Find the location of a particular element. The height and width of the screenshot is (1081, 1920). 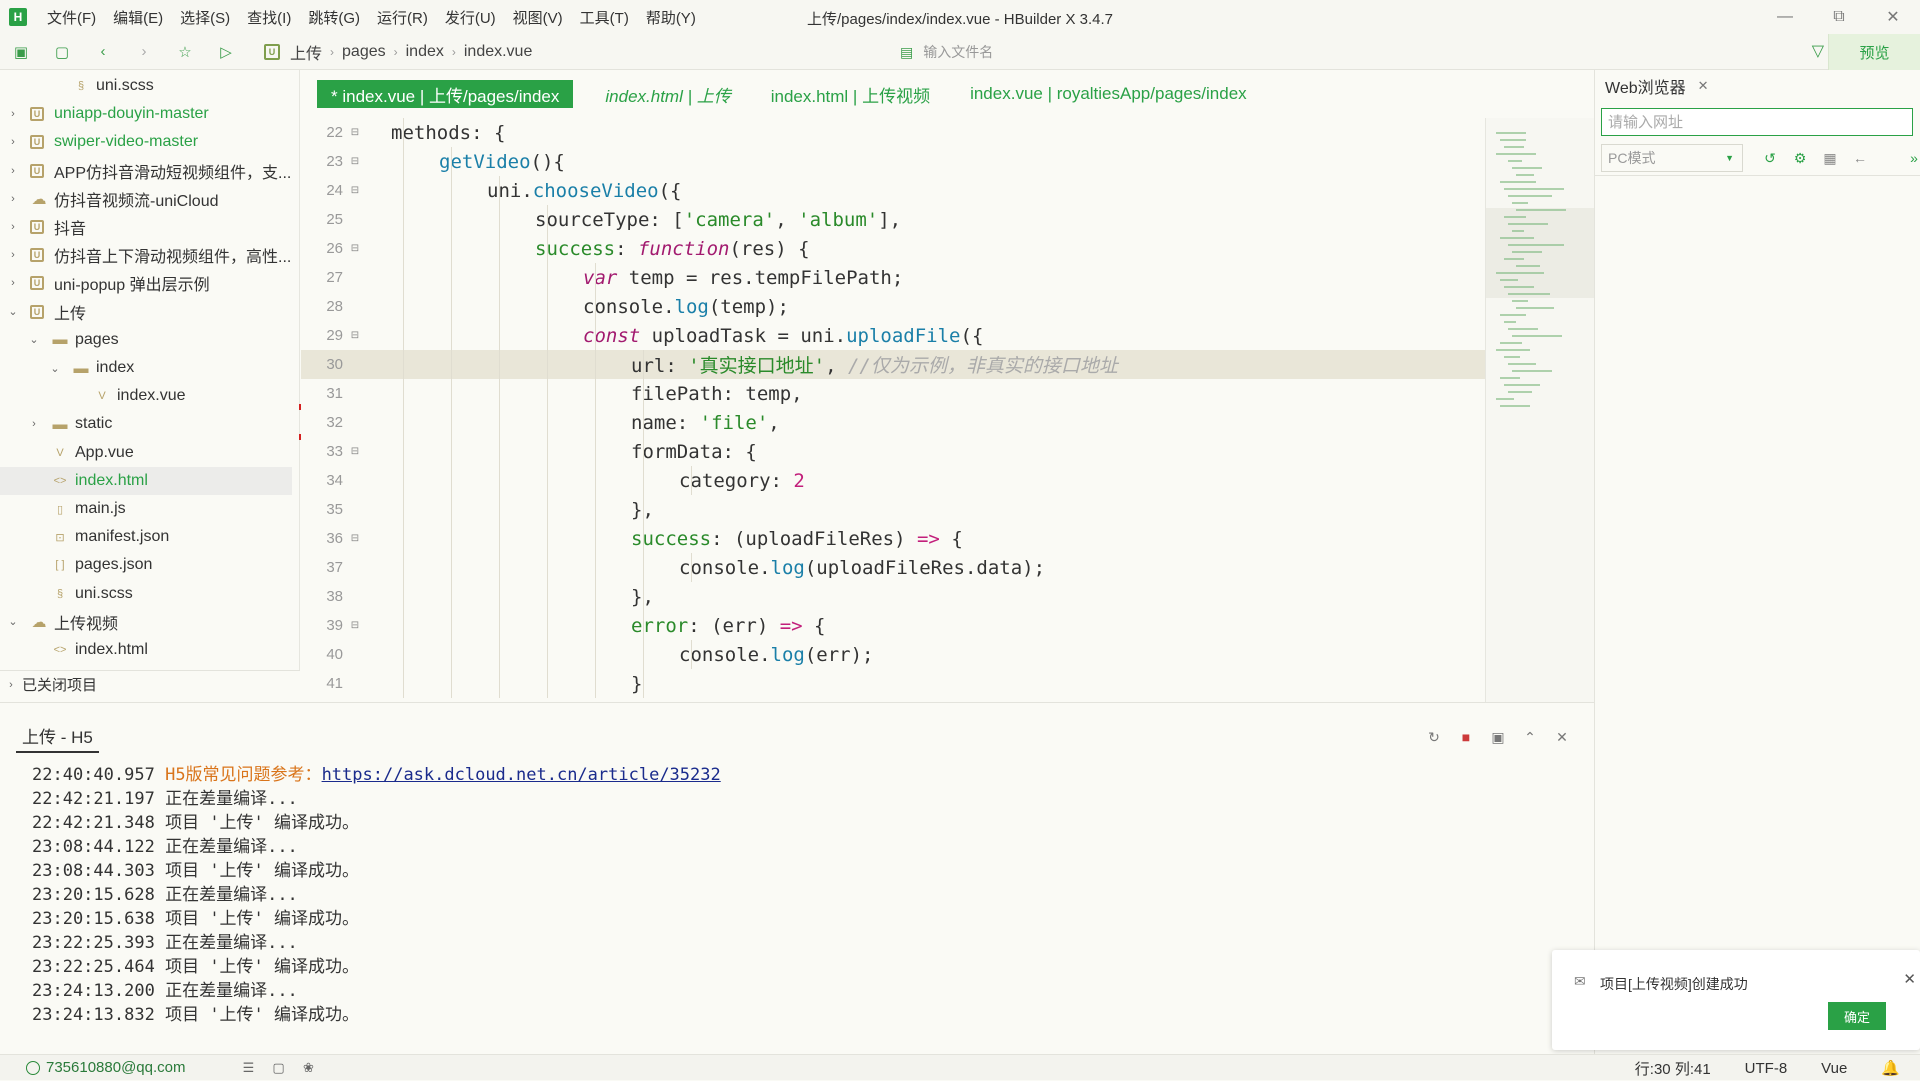

settings-icon: ⚙ is located at coordinates (1800, 158).